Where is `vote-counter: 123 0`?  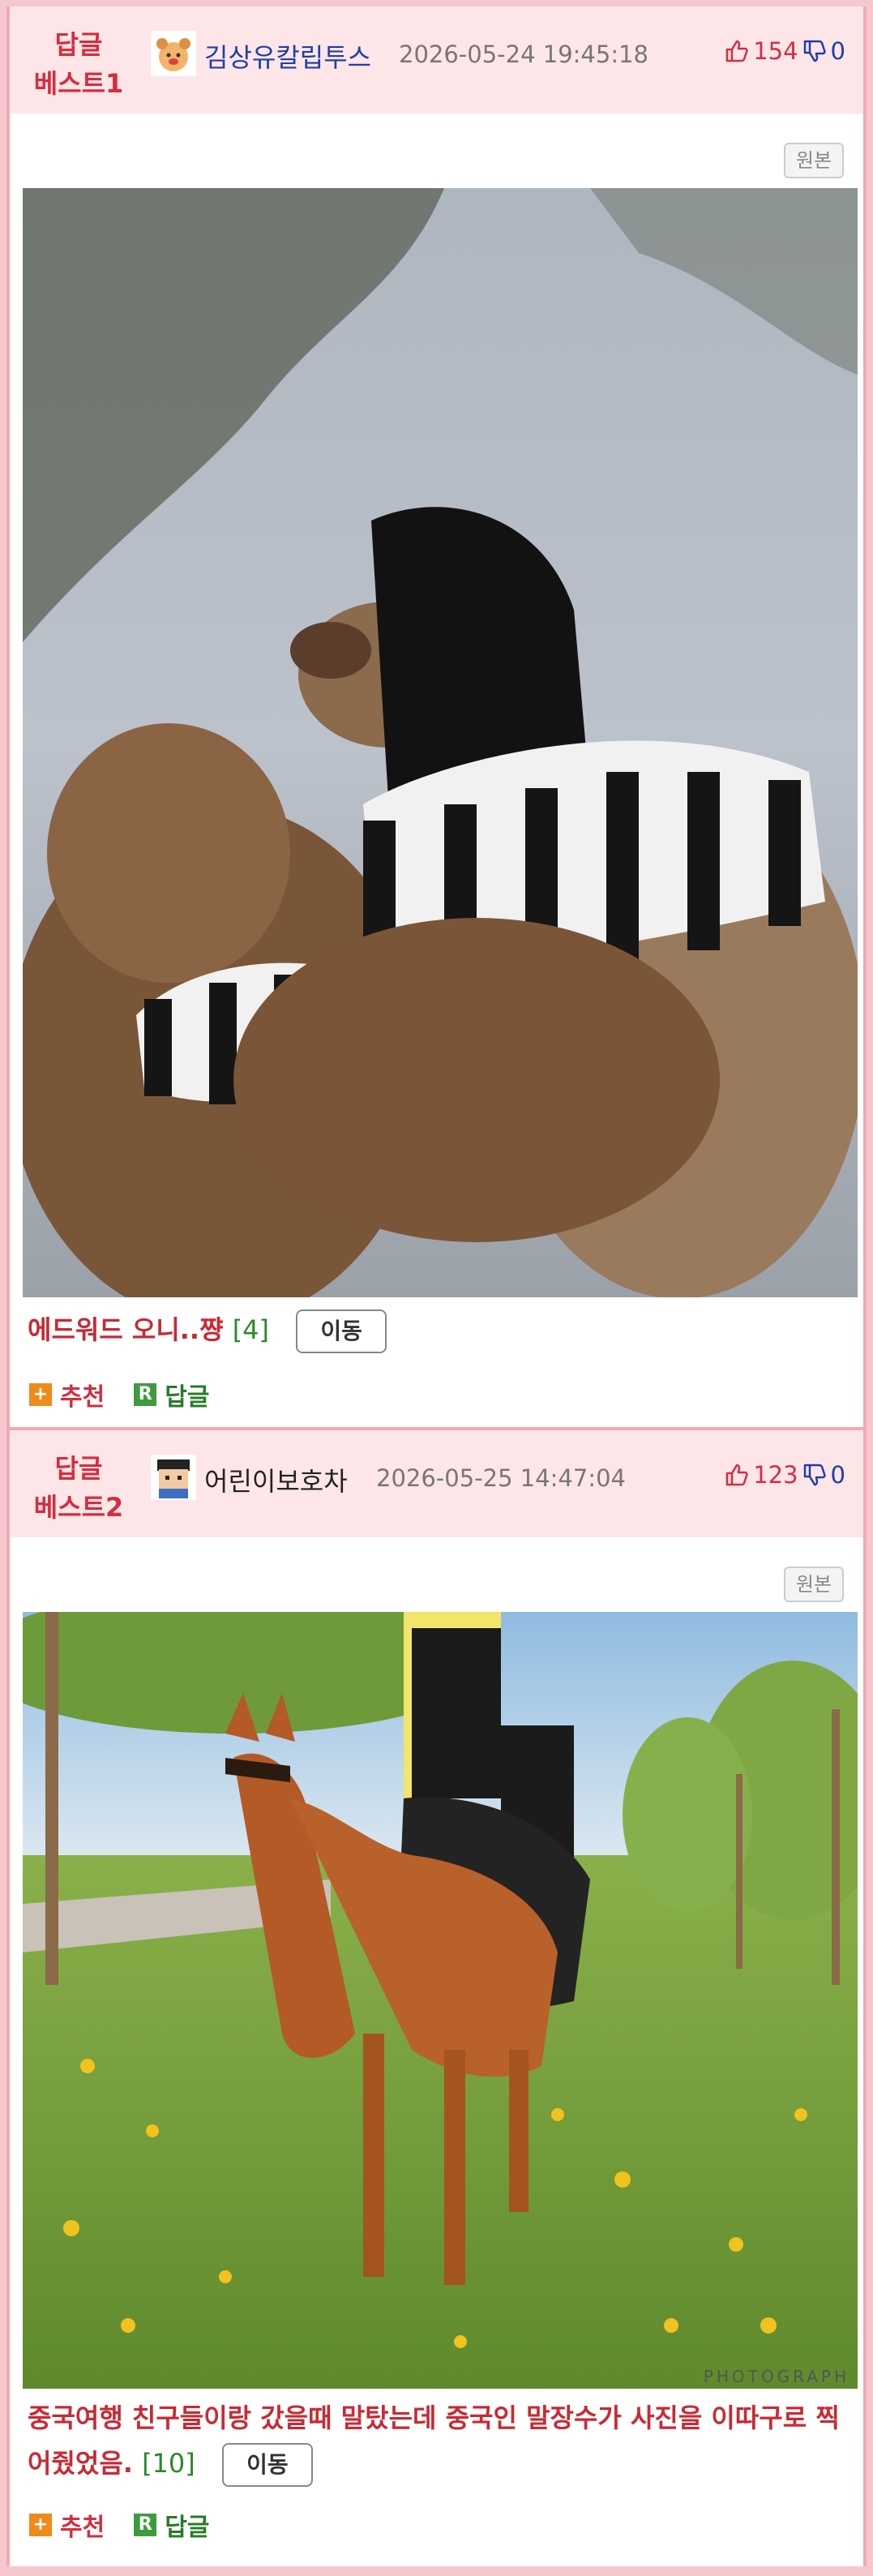 vote-counter: 123 0 is located at coordinates (784, 1475).